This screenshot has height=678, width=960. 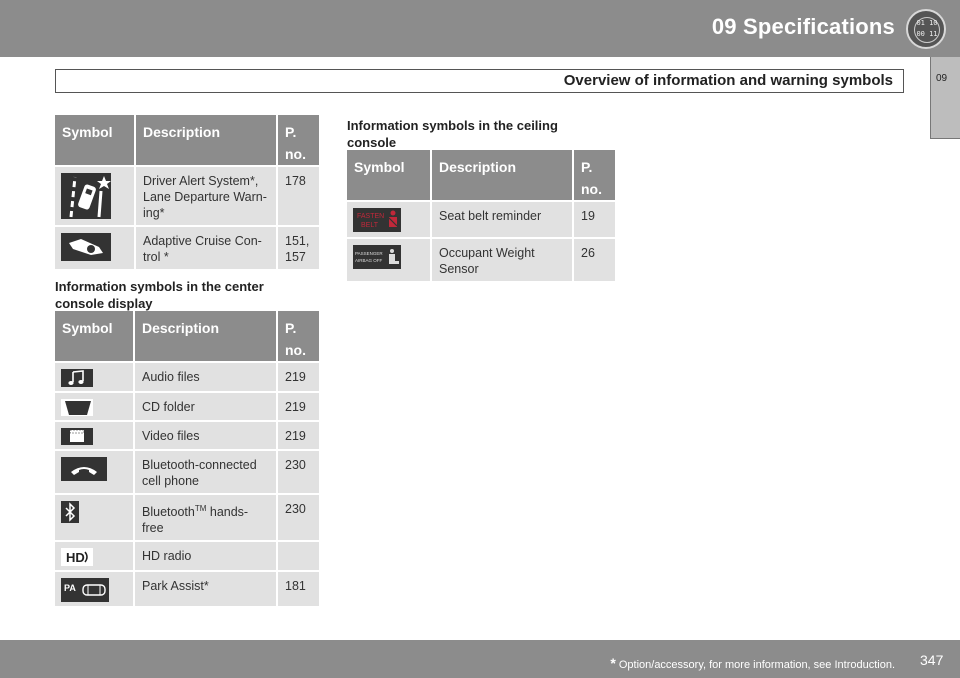 I want to click on chapter-header-bar: 09 Specifications 01 10 00 11, so click(x=480, y=28).